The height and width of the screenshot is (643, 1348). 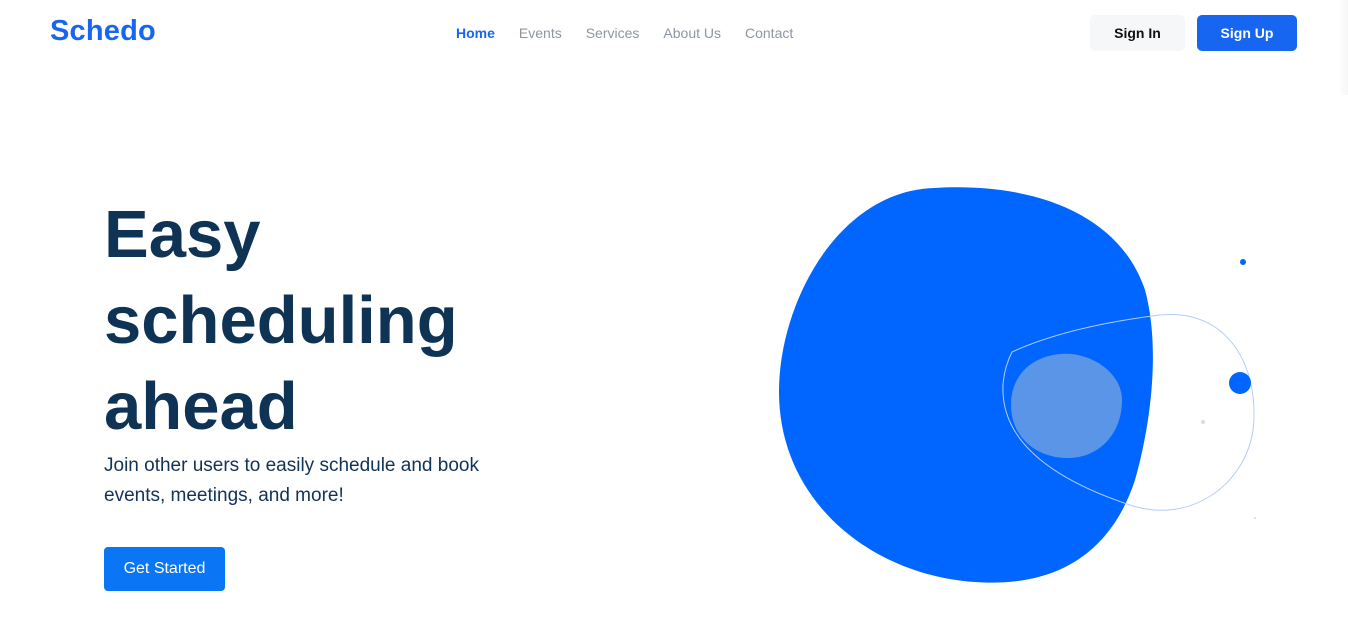 I want to click on nav-about-us: About Us, so click(x=692, y=33).